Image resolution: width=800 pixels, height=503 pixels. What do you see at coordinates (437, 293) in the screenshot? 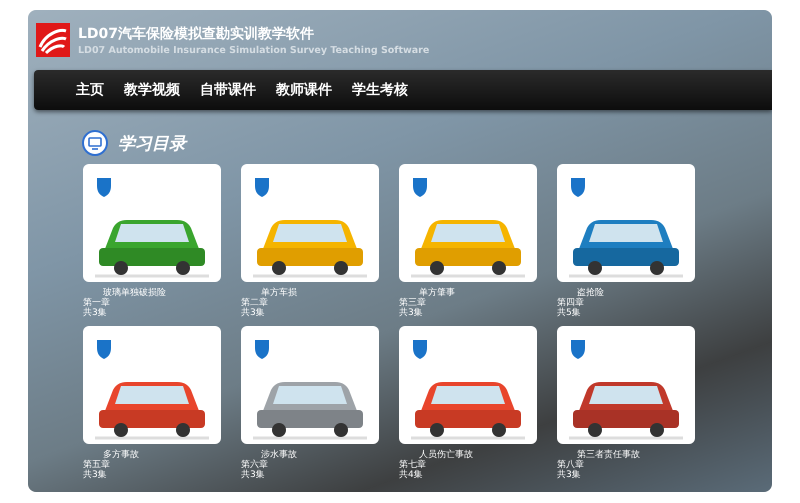
I see `course-title: 单方肇事` at bounding box center [437, 293].